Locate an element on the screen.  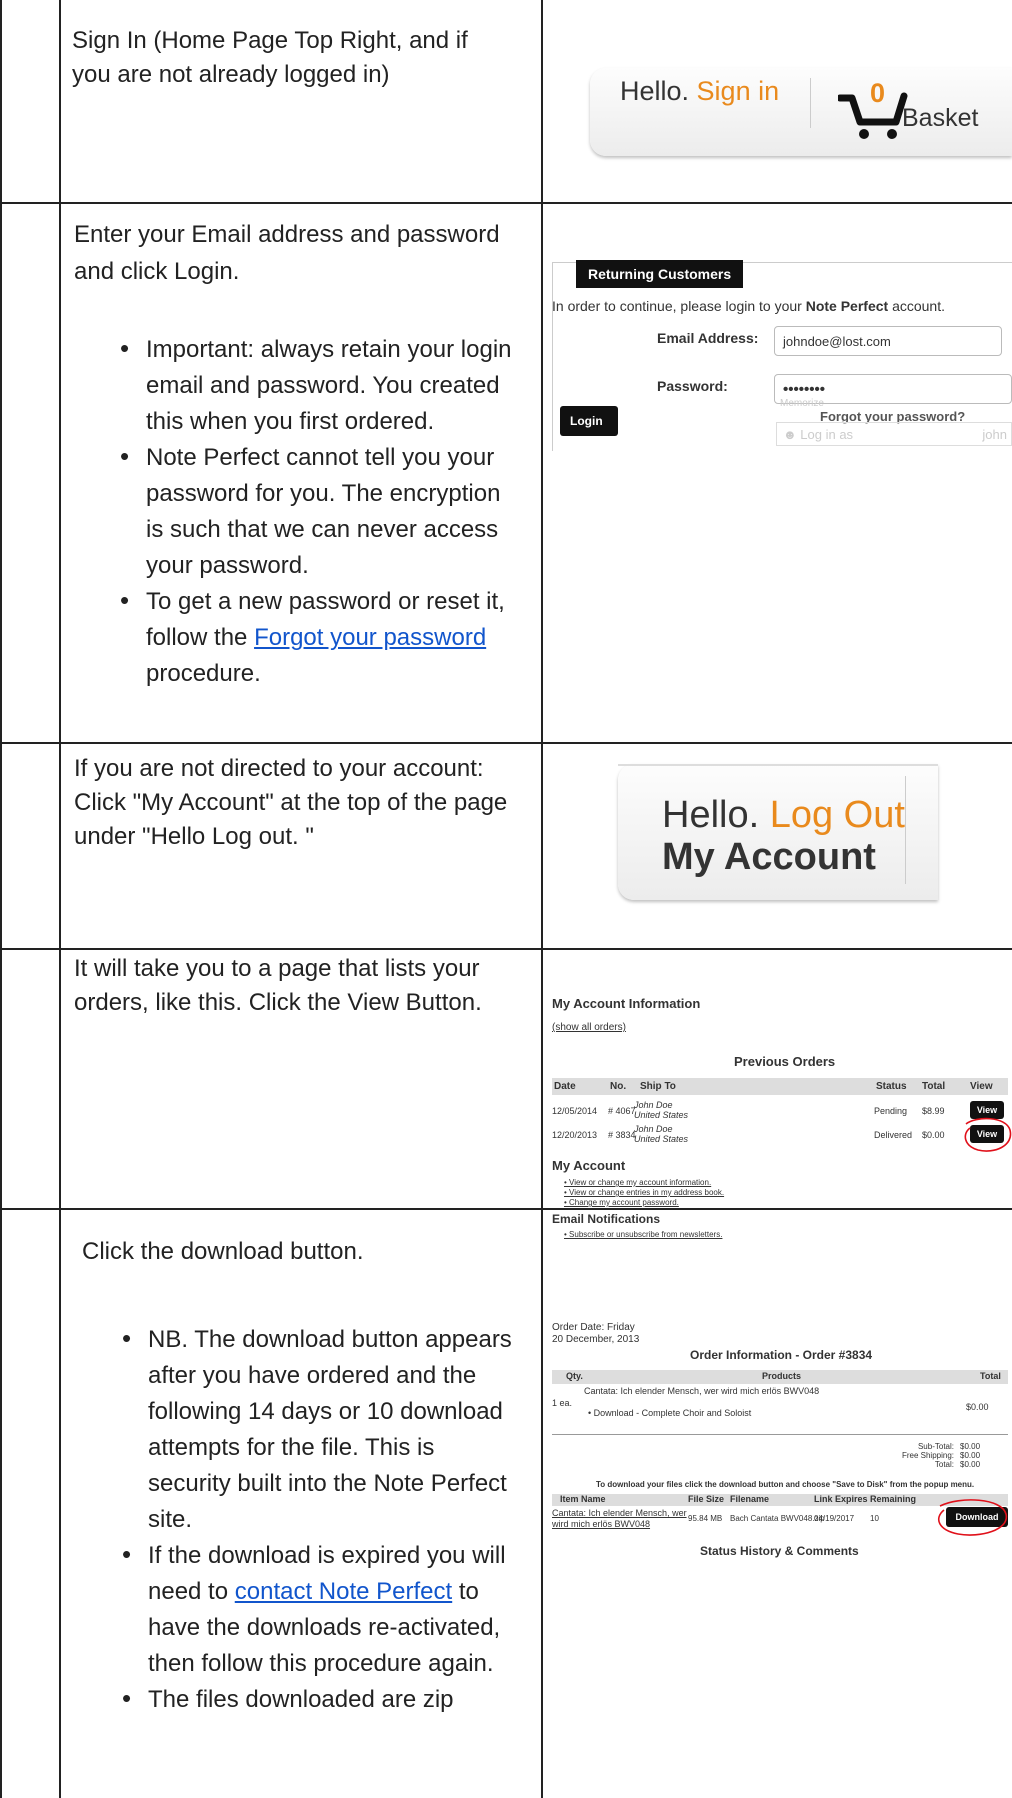
sign-in-link: Sign in is located at coordinates (738, 91).